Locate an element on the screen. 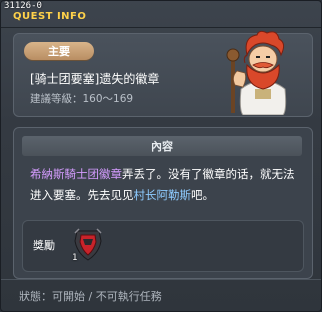  highlight-npc-link: 村长阿勒斯 is located at coordinates (163, 195).